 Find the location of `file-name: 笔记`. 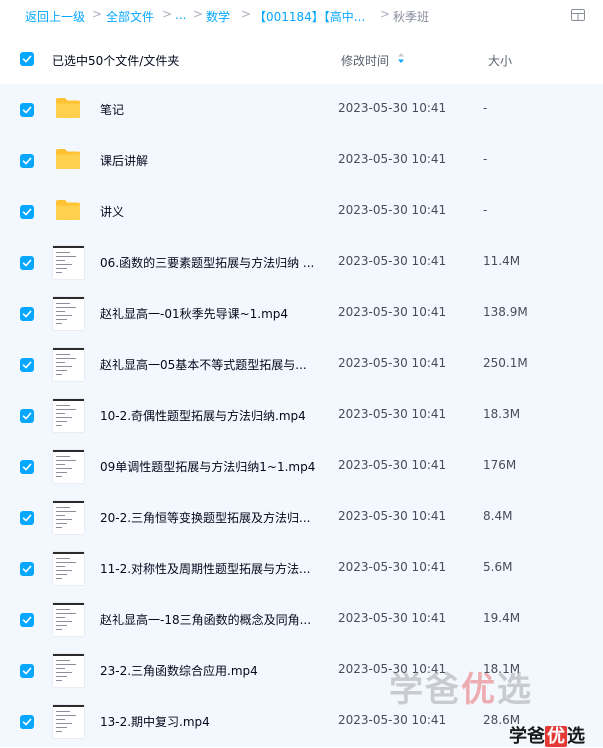

file-name: 笔记 is located at coordinates (112, 109).